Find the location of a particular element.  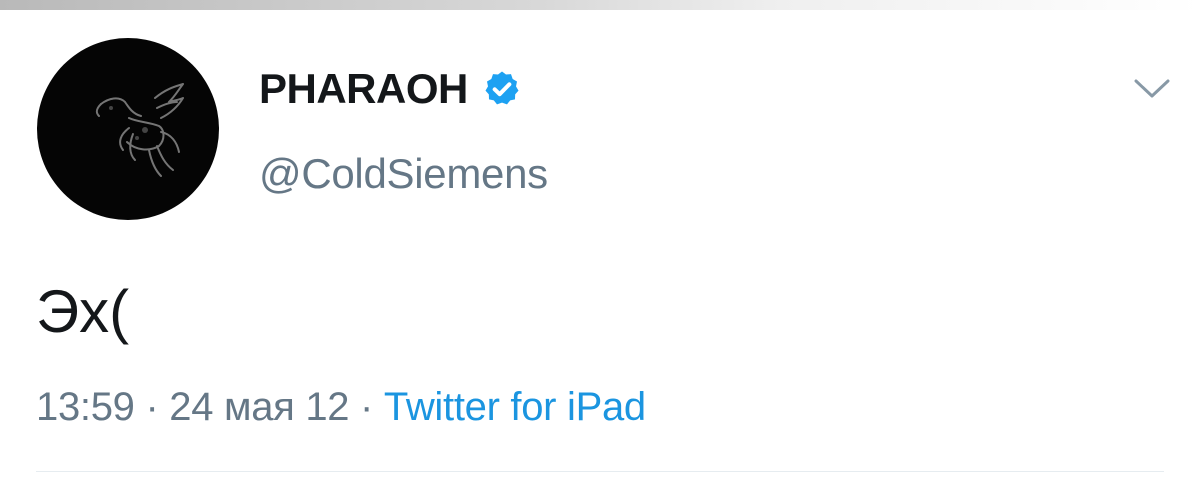

author-name-row: PHARAOH is located at coordinates (390, 89).